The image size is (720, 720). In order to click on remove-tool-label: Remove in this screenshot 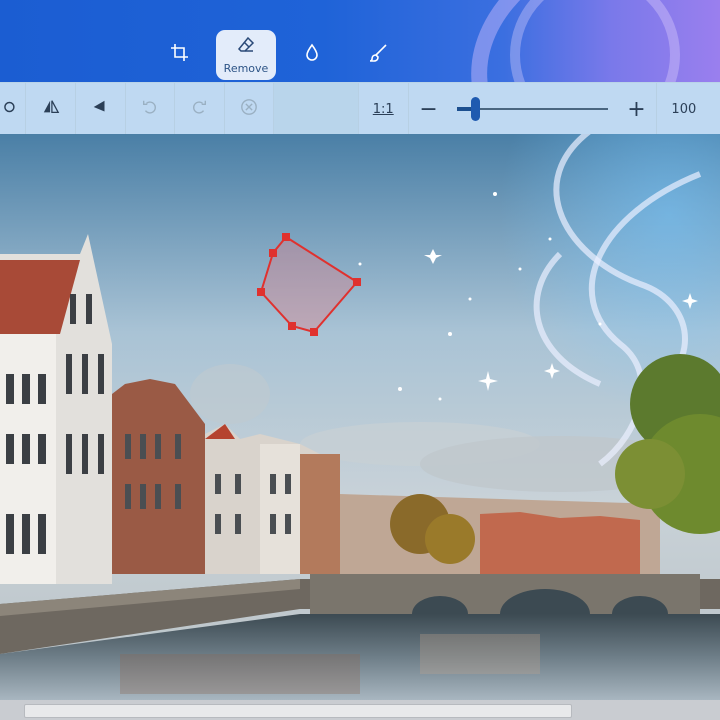, I will do `click(246, 68)`.